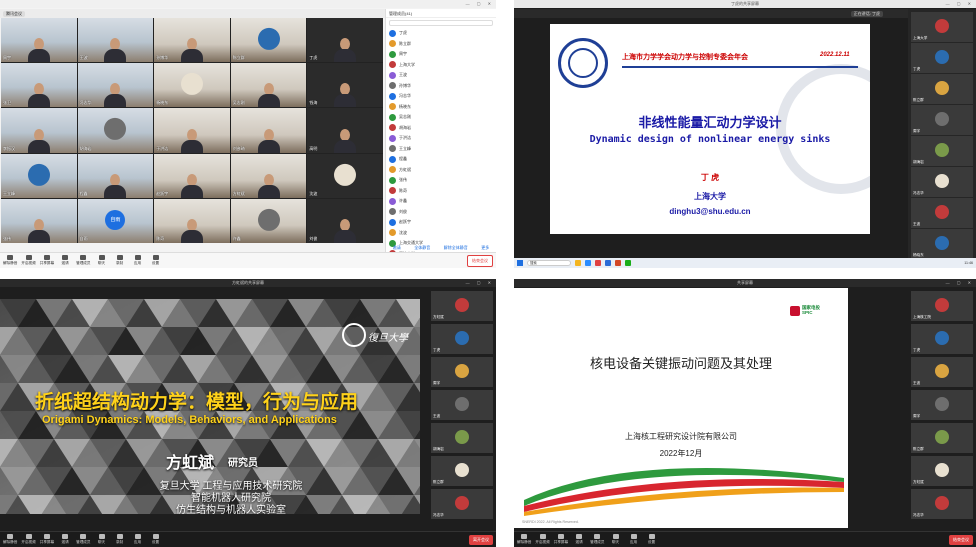 The width and height of the screenshot is (976, 547). I want to click on video-tile: 沈波, so click(345, 175).